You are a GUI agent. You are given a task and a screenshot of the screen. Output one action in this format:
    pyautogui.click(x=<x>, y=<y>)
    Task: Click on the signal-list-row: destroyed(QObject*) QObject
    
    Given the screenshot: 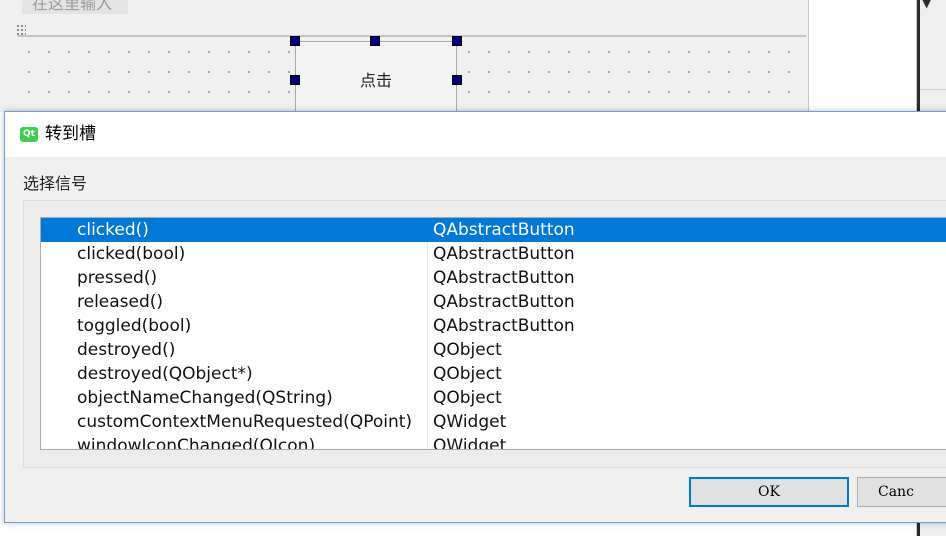 What is the action you would take?
    pyautogui.click(x=493, y=374)
    